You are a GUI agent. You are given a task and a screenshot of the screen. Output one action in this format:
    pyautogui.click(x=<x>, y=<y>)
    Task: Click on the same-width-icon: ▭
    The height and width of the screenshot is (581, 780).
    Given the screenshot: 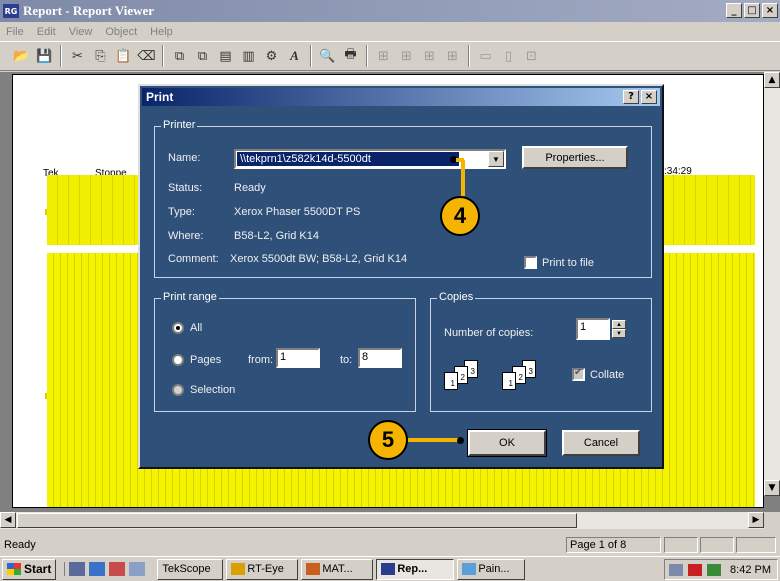 What is the action you would take?
    pyautogui.click(x=485, y=56)
    